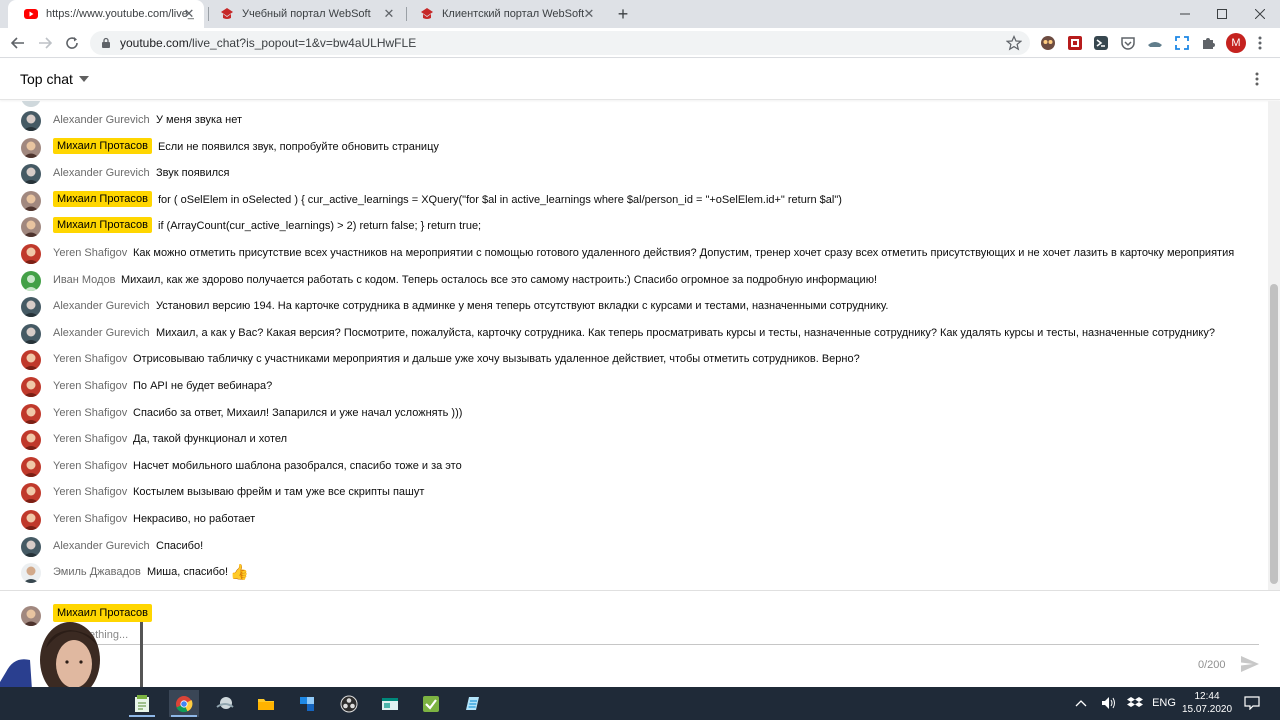 This screenshot has width=1280, height=720. What do you see at coordinates (1260, 14) in the screenshot?
I see `close-window-icon` at bounding box center [1260, 14].